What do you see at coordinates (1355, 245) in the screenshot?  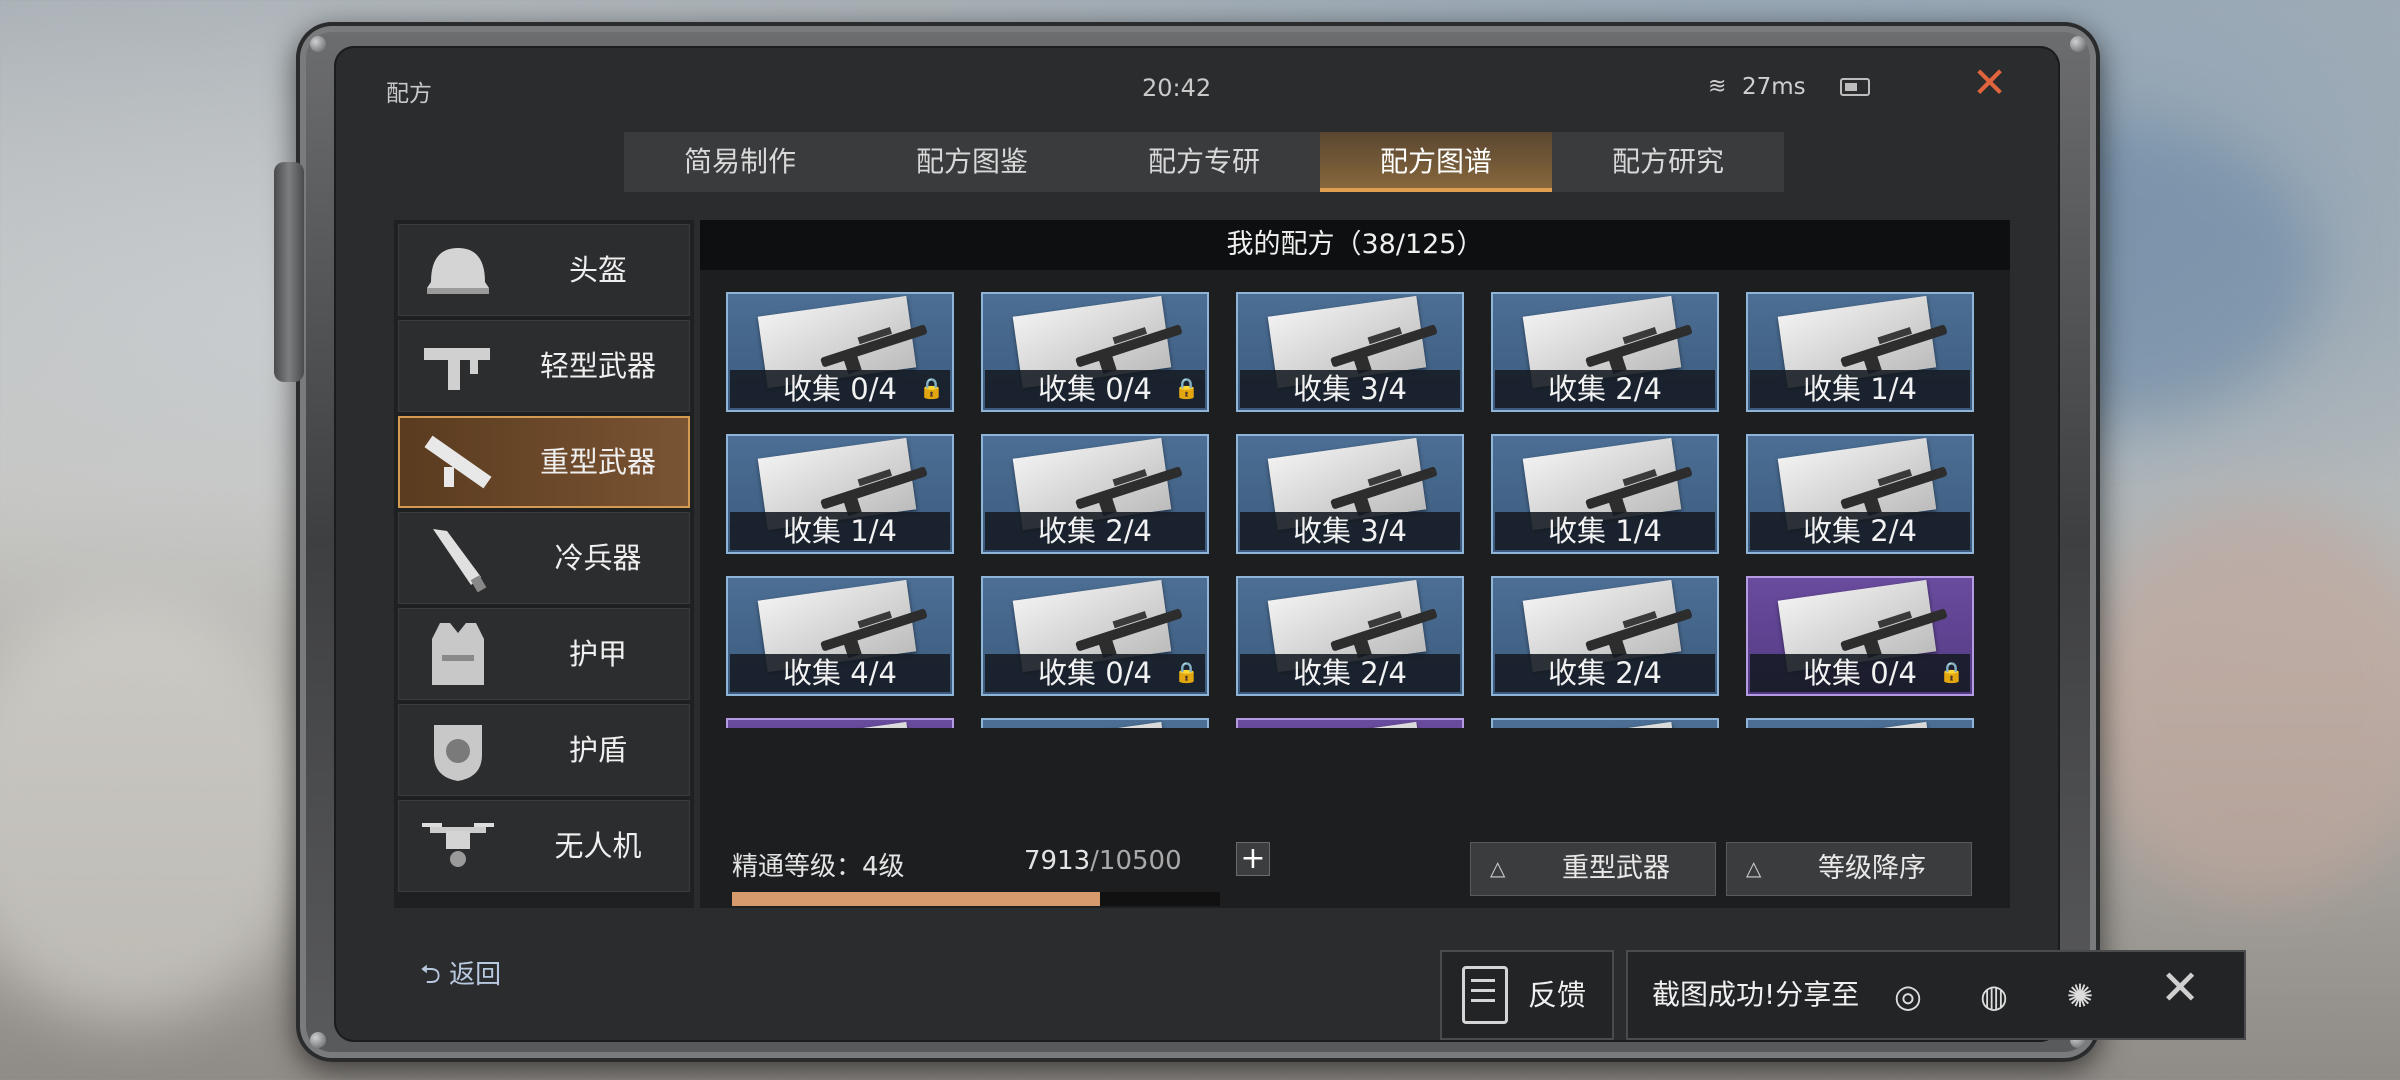 I see `recipe-count-header: 我的配方（38/125）` at bounding box center [1355, 245].